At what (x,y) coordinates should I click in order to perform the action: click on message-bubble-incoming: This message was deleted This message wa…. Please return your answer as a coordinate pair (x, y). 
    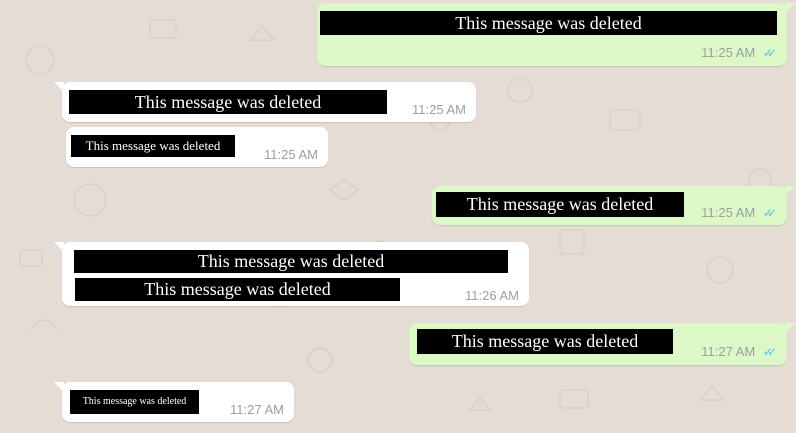
    Looking at the image, I should click on (291, 274).